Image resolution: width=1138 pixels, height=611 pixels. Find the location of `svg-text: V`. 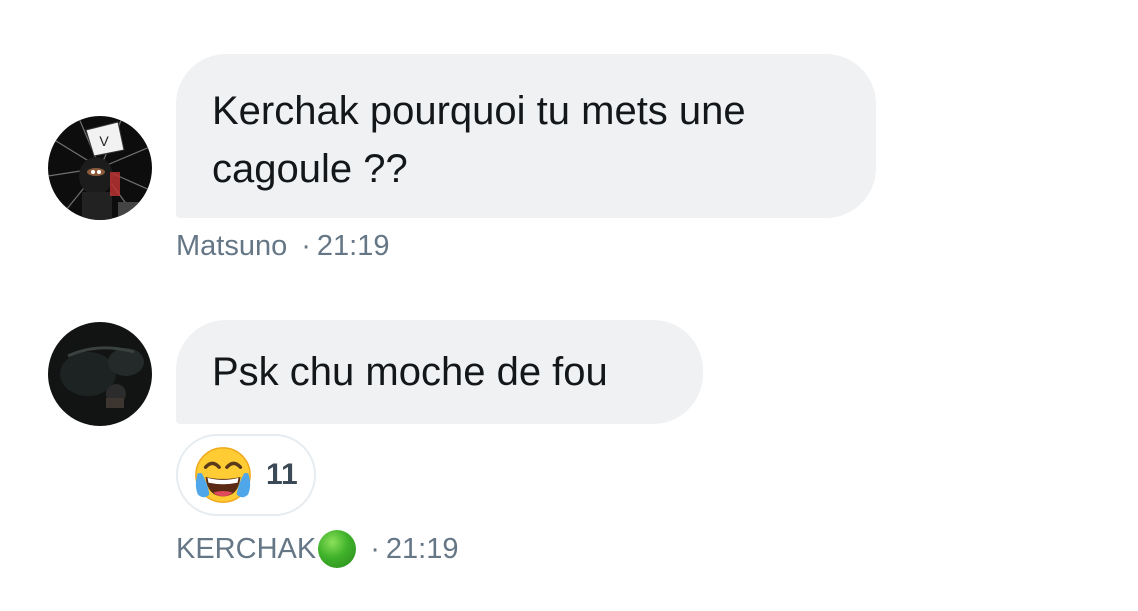

svg-text: V is located at coordinates (104, 141).